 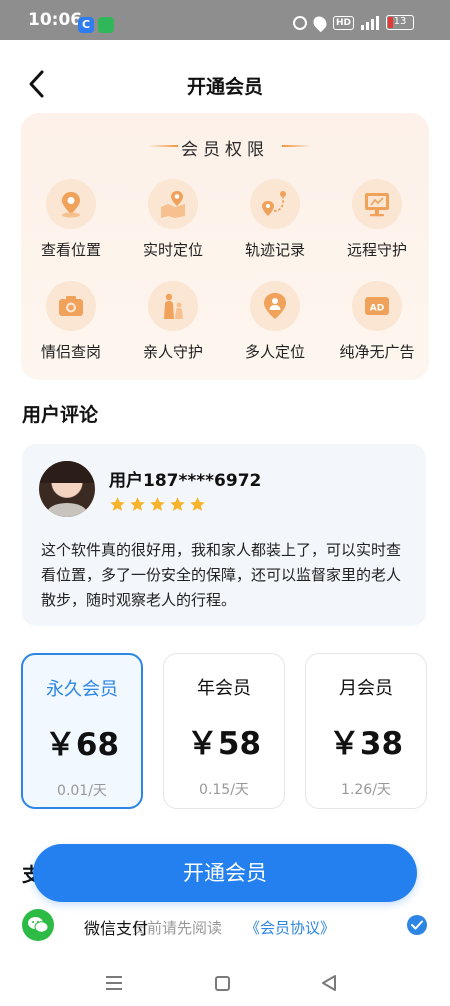 I want to click on plan-price: ￥68, so click(x=82, y=745).